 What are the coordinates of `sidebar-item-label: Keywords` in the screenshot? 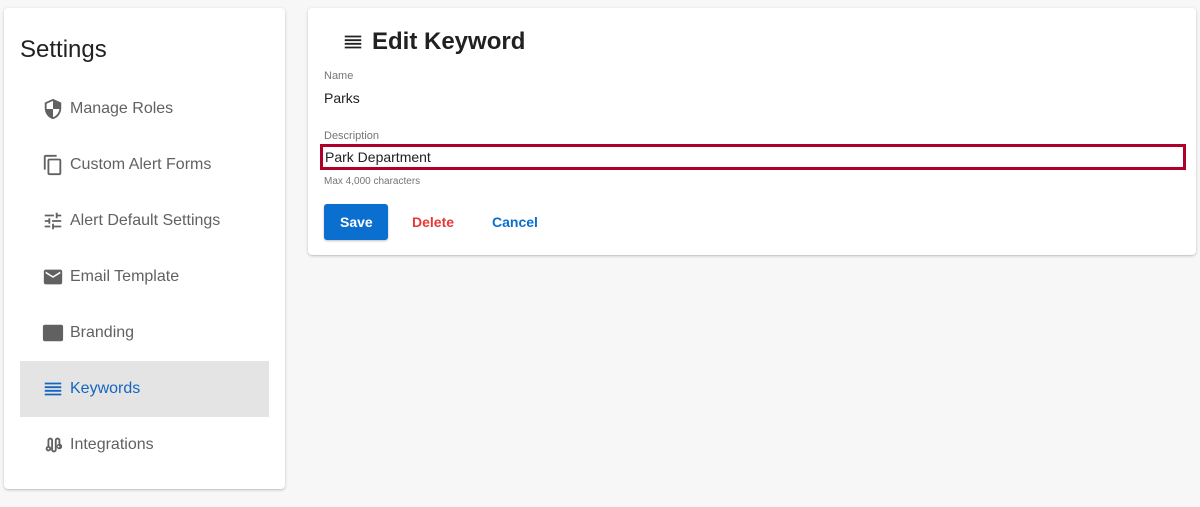 It's located at (105, 388).